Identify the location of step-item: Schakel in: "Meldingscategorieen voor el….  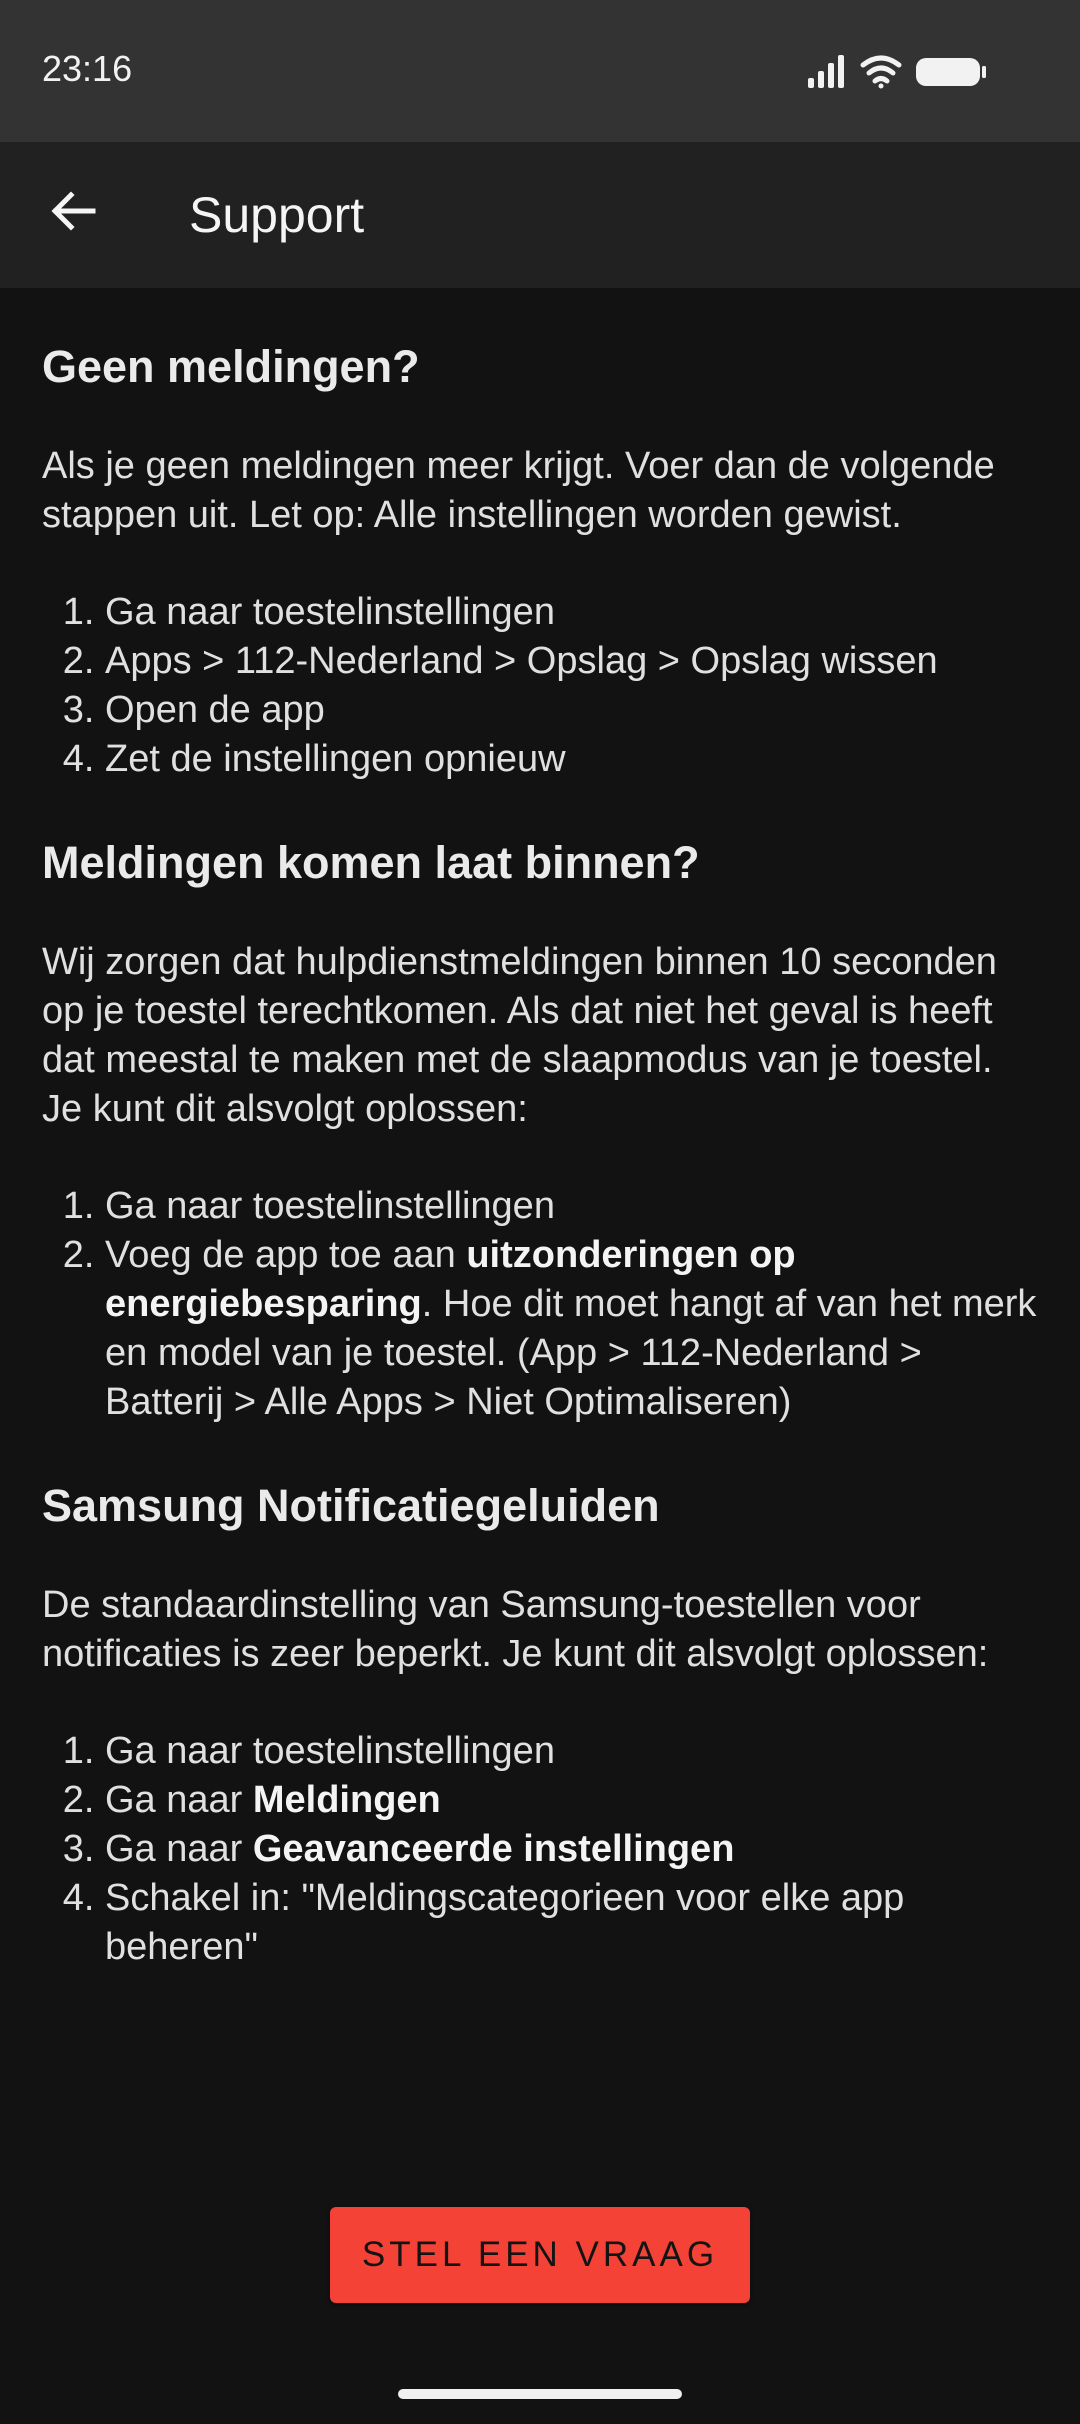
(571, 1923).